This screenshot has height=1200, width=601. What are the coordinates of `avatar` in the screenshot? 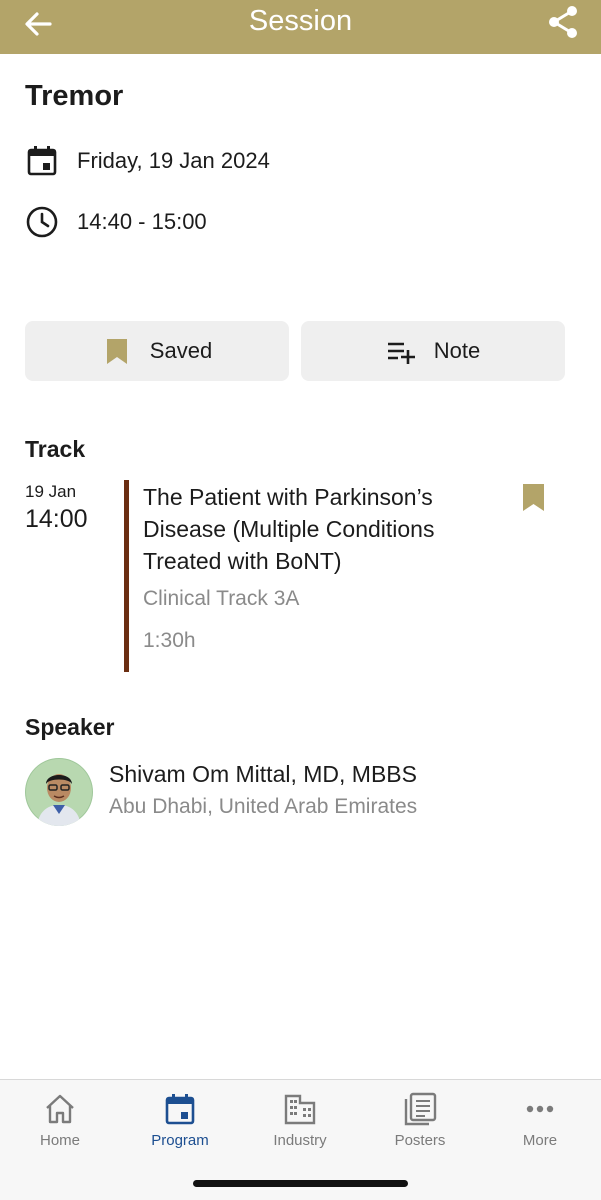 It's located at (59, 792).